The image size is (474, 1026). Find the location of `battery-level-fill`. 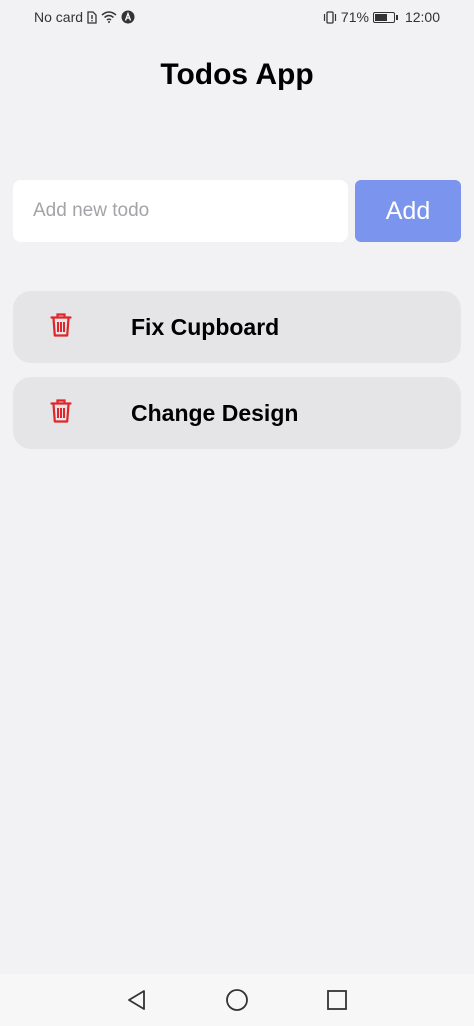

battery-level-fill is located at coordinates (381, 17).